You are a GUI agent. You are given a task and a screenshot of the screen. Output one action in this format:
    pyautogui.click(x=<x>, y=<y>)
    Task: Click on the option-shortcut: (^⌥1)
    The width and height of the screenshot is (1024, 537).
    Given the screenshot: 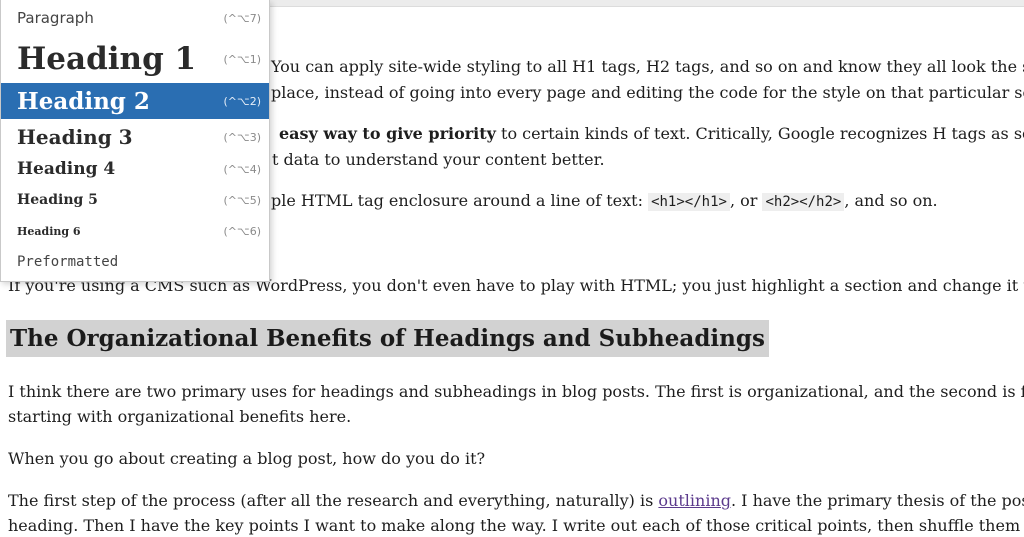 What is the action you would take?
    pyautogui.click(x=242, y=59)
    